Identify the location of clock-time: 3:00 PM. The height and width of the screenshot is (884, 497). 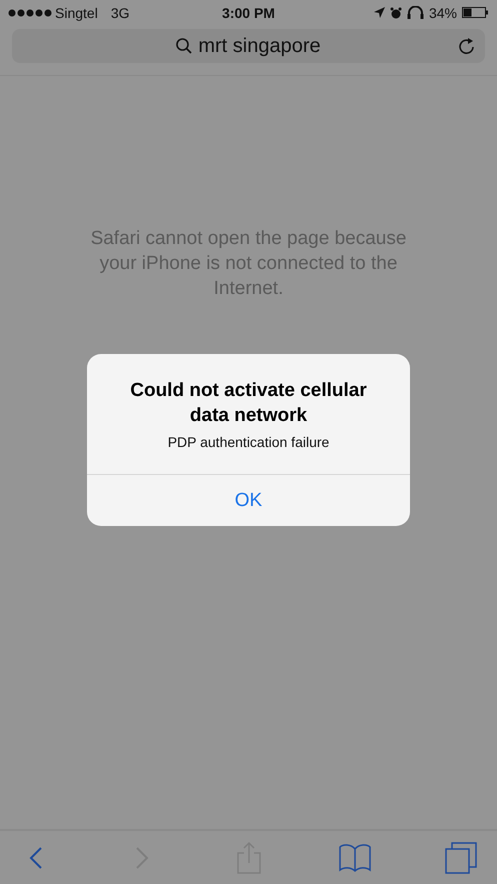
(248, 12).